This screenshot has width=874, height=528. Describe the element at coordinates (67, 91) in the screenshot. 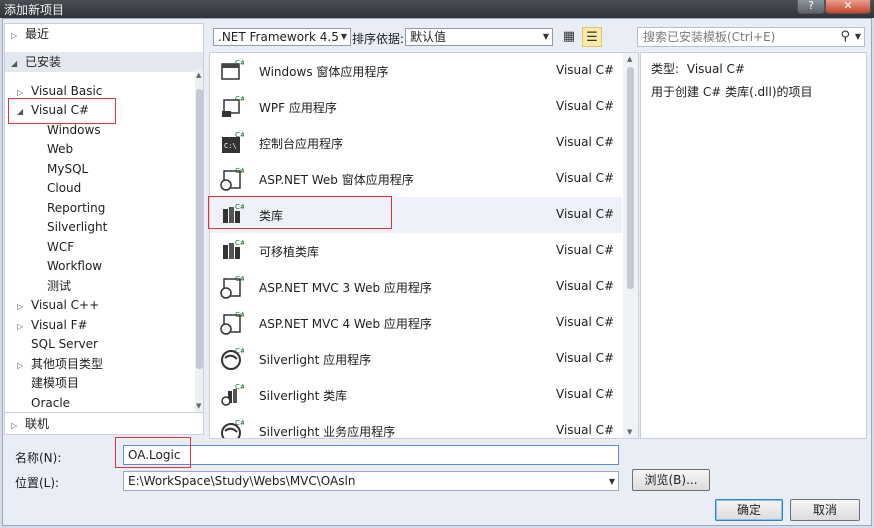

I see `tree-item-label: Visual Basic` at that location.